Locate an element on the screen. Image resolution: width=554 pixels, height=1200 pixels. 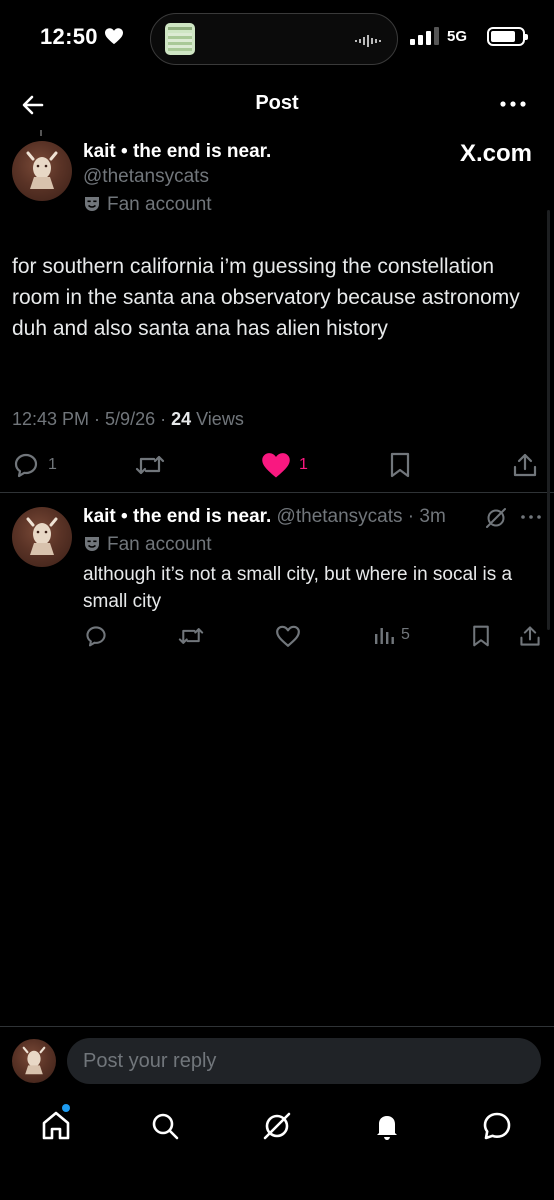
heart-outline-icon is located at coordinates (288, 636).